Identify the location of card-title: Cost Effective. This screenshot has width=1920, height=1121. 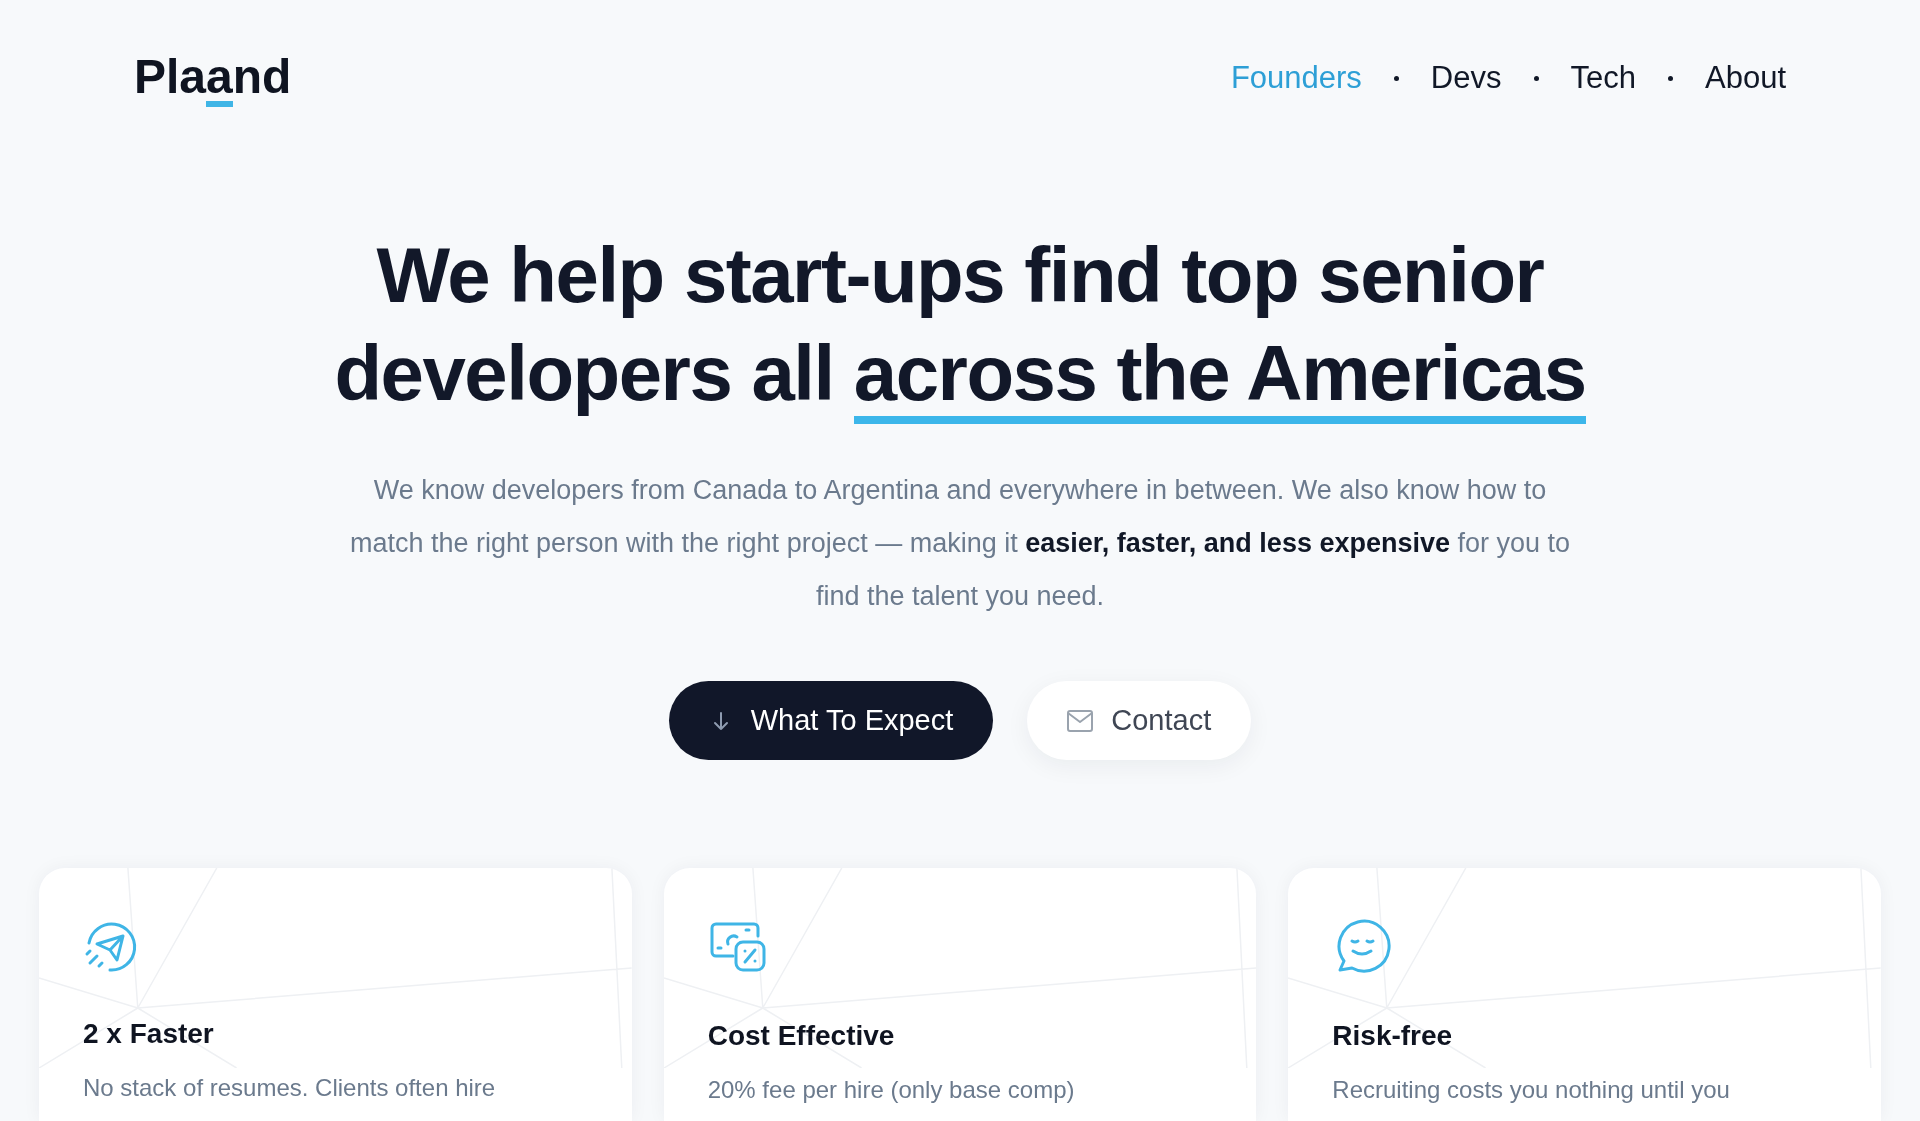
(801, 1036).